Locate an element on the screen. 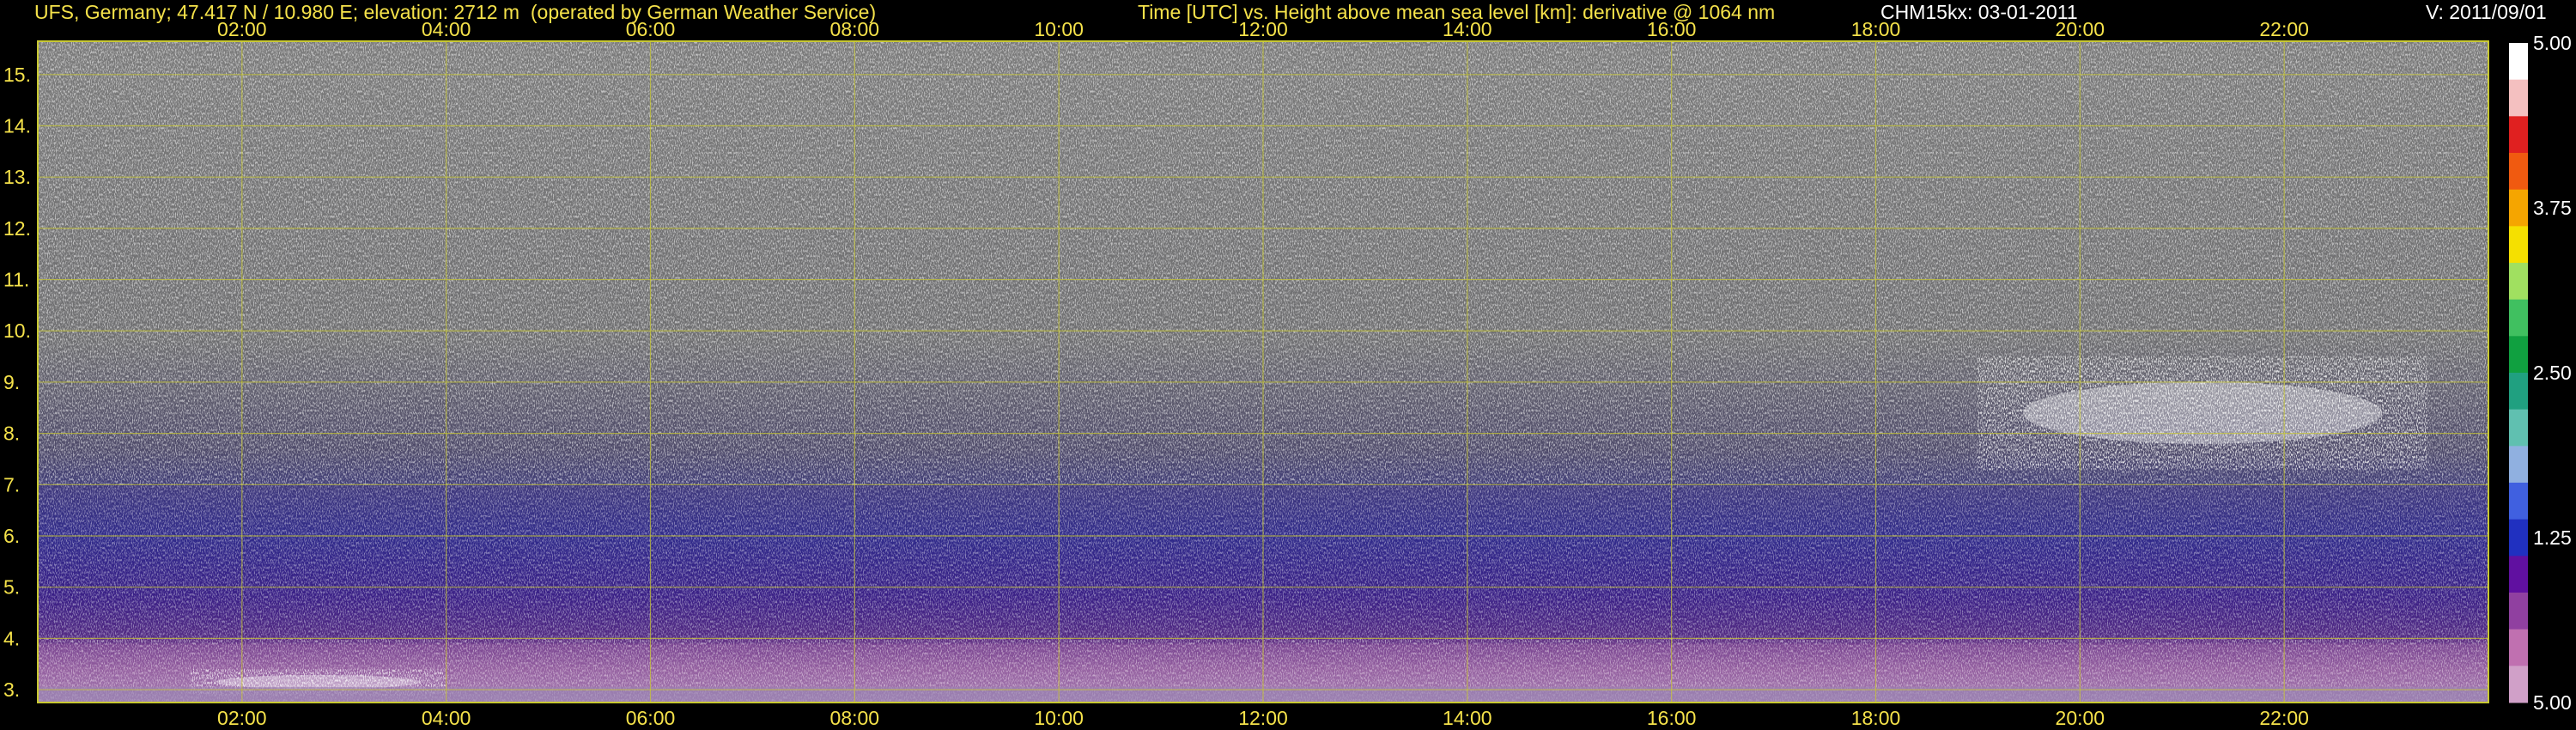  colorbar-tick-label: 3.75 is located at coordinates (2552, 208).